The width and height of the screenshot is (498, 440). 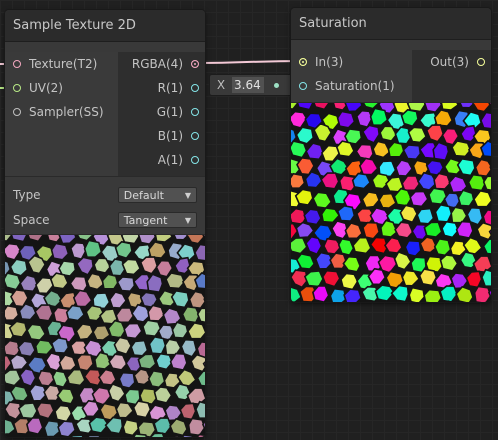 I want to click on a-port-icon, so click(x=195, y=160).